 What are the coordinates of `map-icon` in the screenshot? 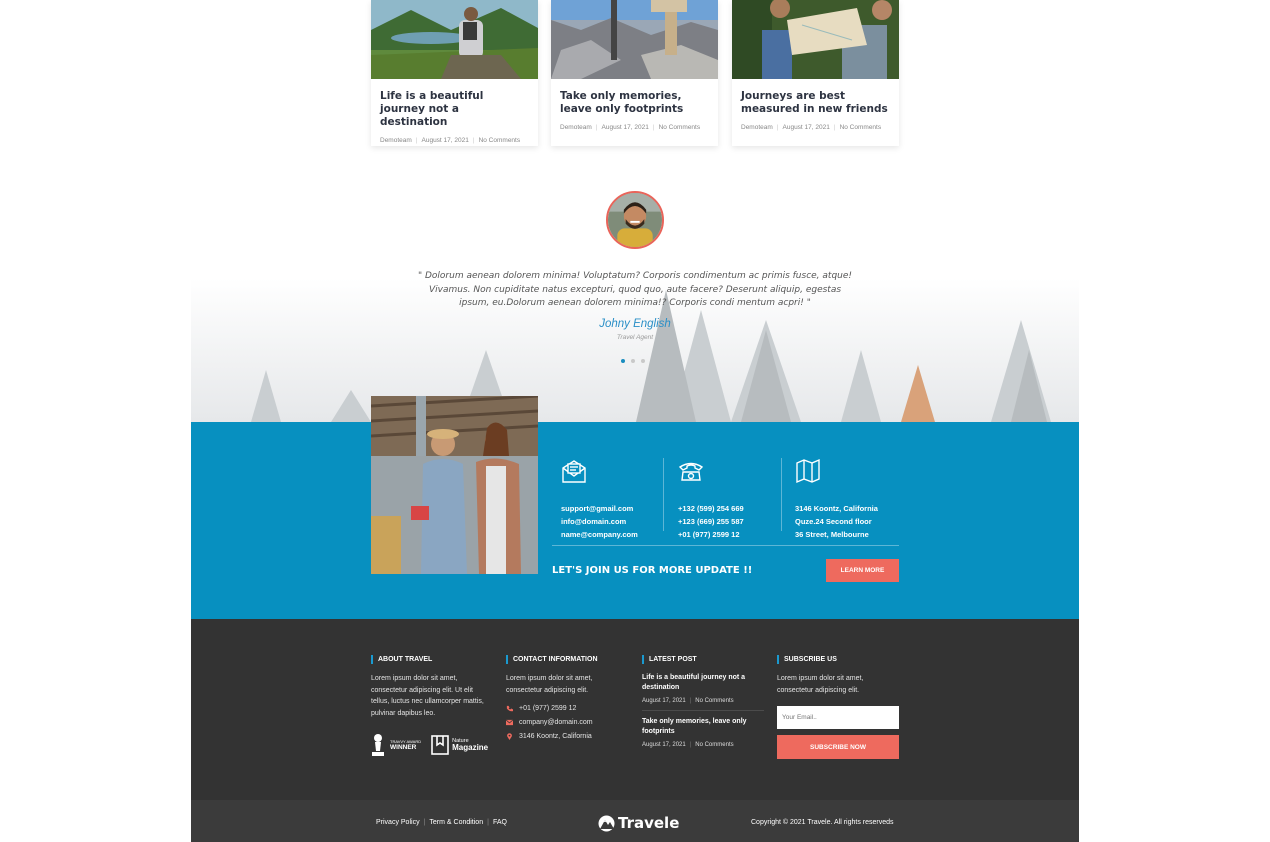 It's located at (808, 471).